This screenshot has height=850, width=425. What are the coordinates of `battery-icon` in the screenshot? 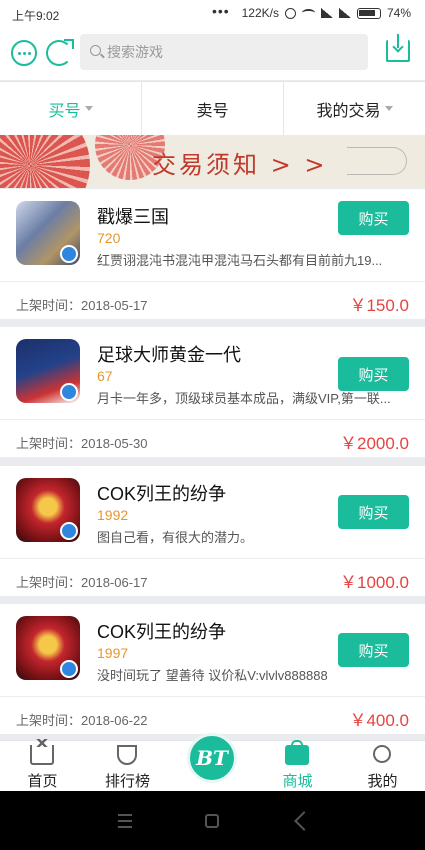 It's located at (368, 13).